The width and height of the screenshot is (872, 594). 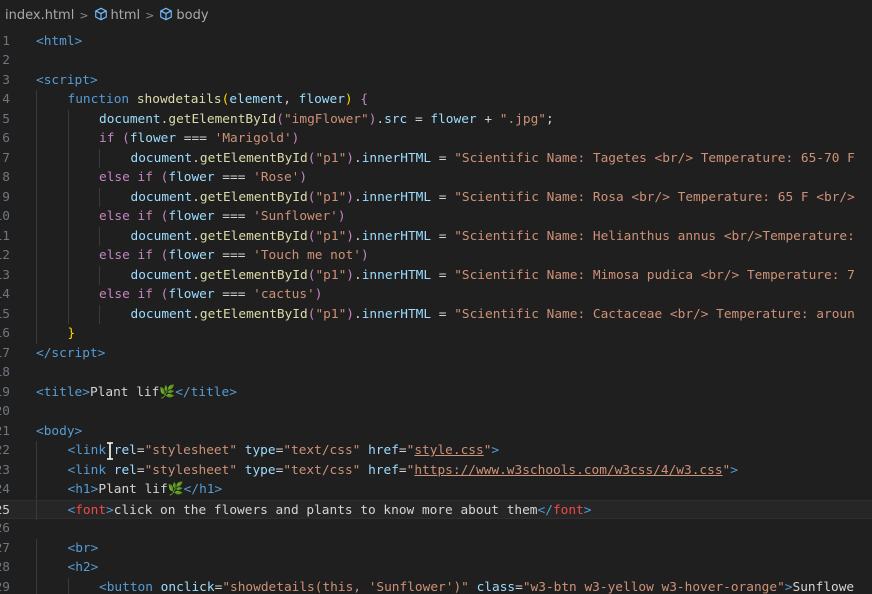 What do you see at coordinates (436, 42) in the screenshot?
I see `code-line: 1 <html>` at bounding box center [436, 42].